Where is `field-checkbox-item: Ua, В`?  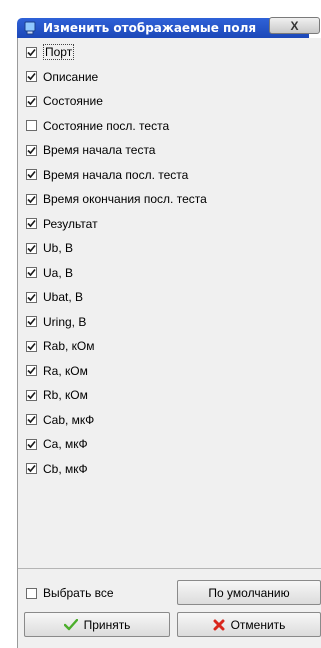
field-checkbox-item: Ua, В is located at coordinates (49, 273).